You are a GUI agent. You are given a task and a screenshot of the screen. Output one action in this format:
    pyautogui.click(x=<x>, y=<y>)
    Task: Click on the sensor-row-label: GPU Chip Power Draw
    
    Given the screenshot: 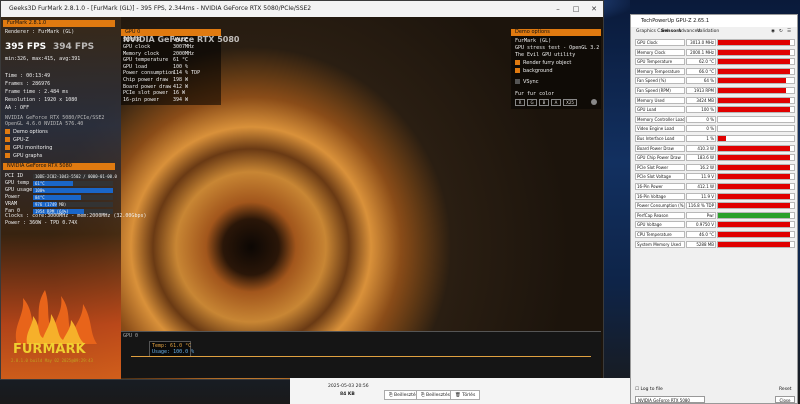 What is the action you would take?
    pyautogui.click(x=660, y=158)
    